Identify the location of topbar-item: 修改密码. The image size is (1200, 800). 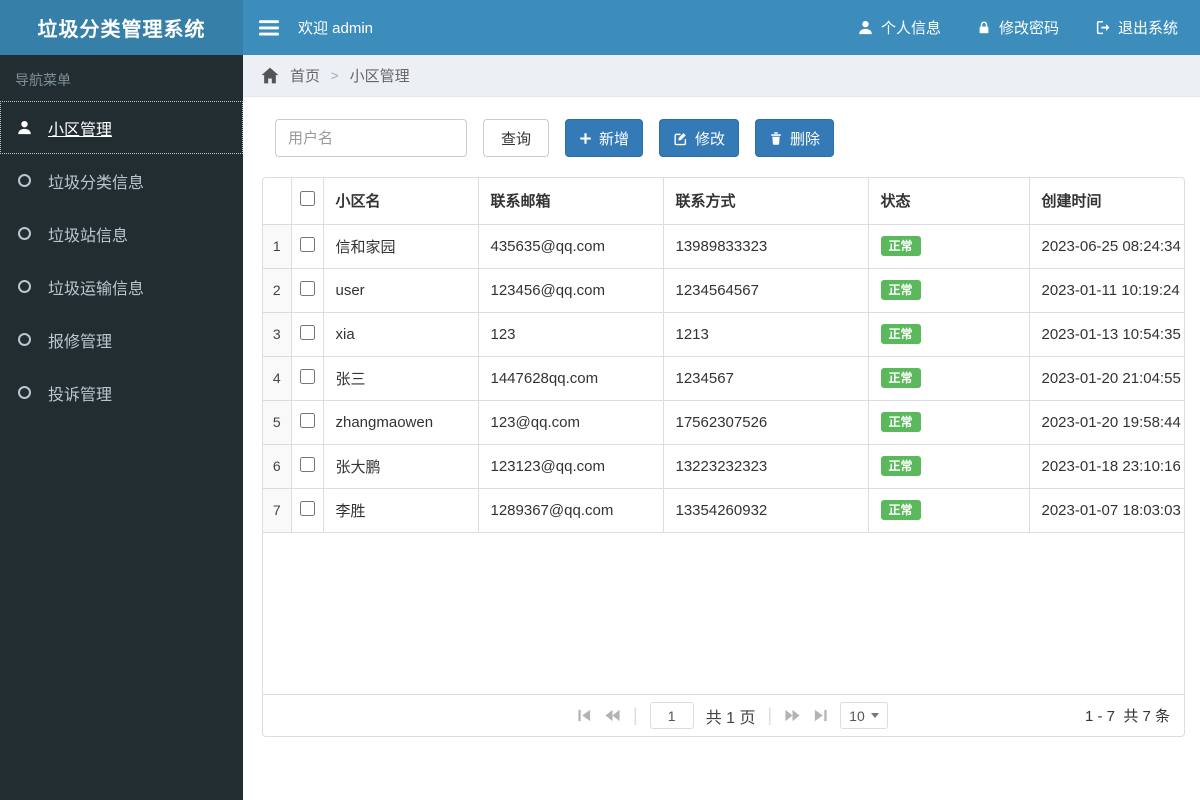
(1018, 27).